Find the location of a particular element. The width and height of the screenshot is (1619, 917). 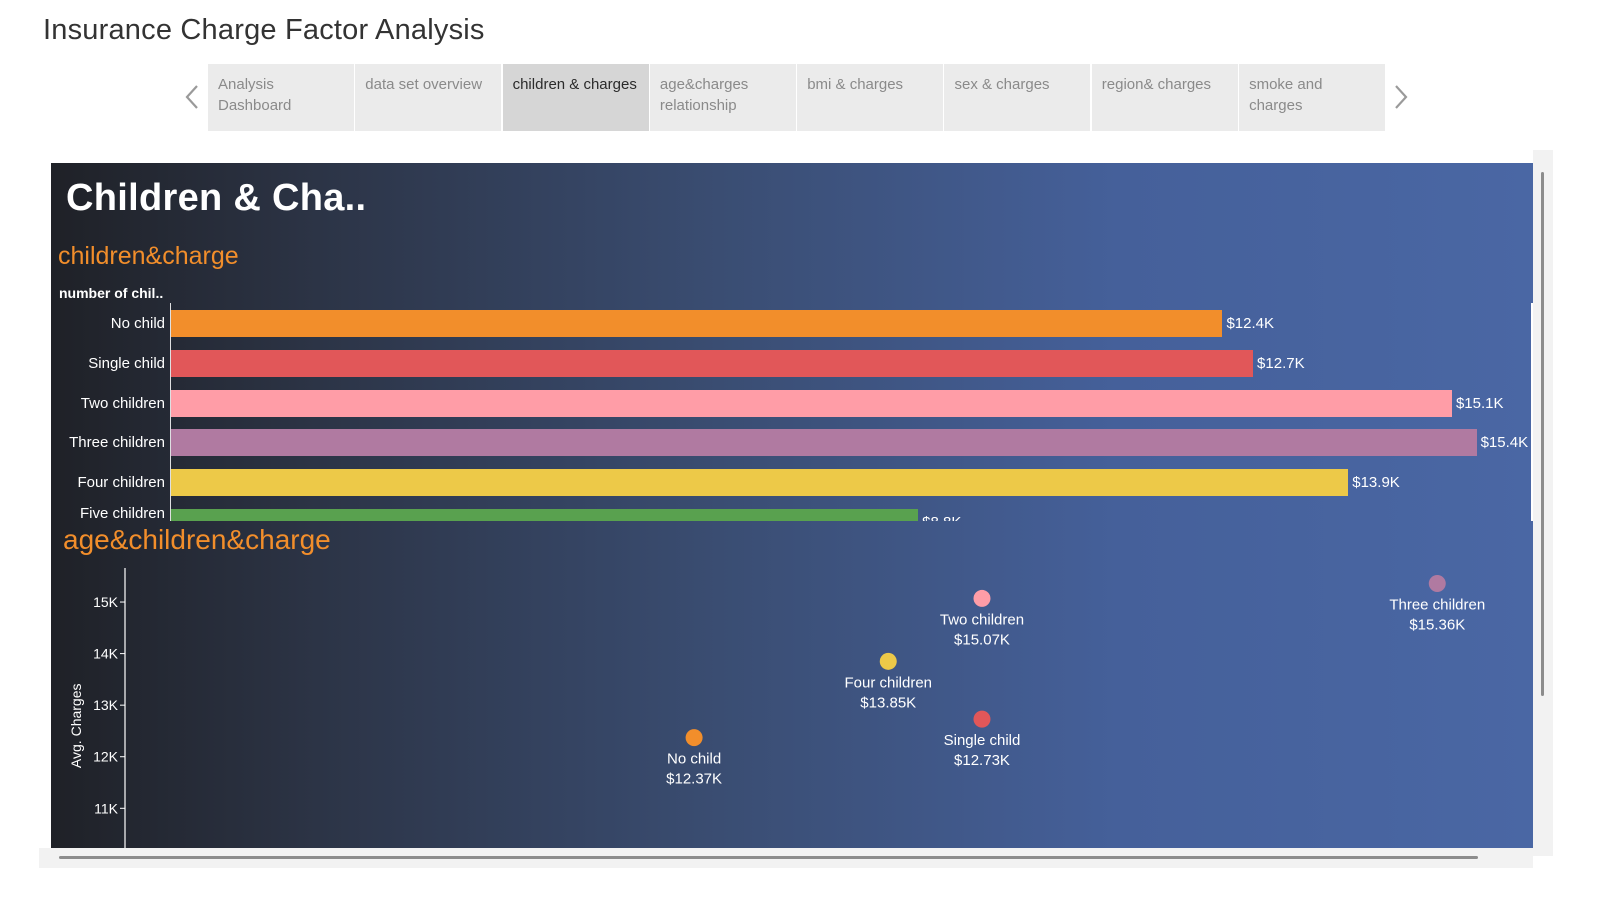

tab-smoke-charges: smoke and charges is located at coordinates (1312, 97).